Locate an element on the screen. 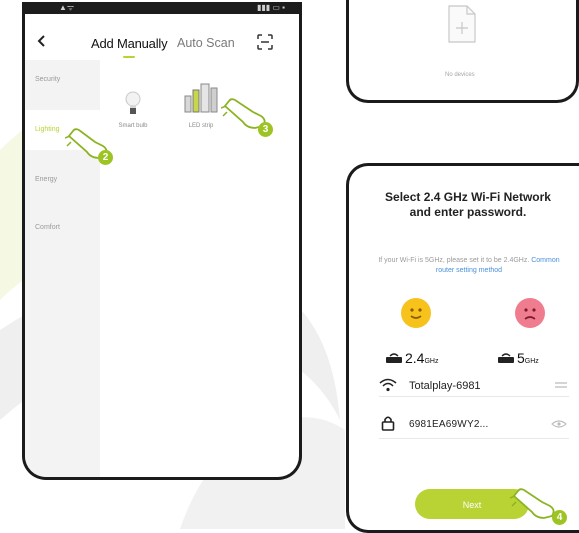 The height and width of the screenshot is (533, 579). sidebar-item-comfort: Comfort is located at coordinates (62, 228).